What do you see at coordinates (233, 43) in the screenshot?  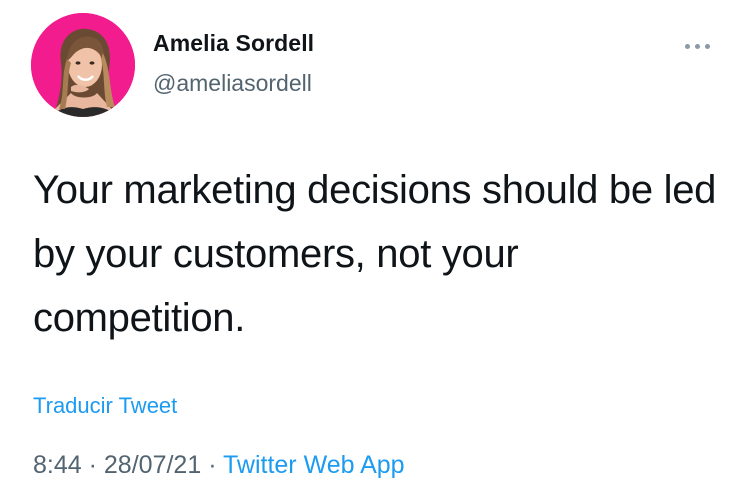 I see `author-display-name: Amelia Sordell` at bounding box center [233, 43].